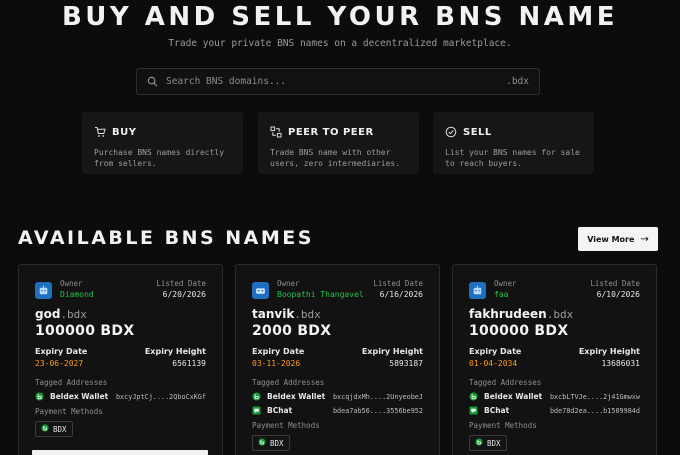  I want to click on search-suffix: .bdx, so click(517, 81).